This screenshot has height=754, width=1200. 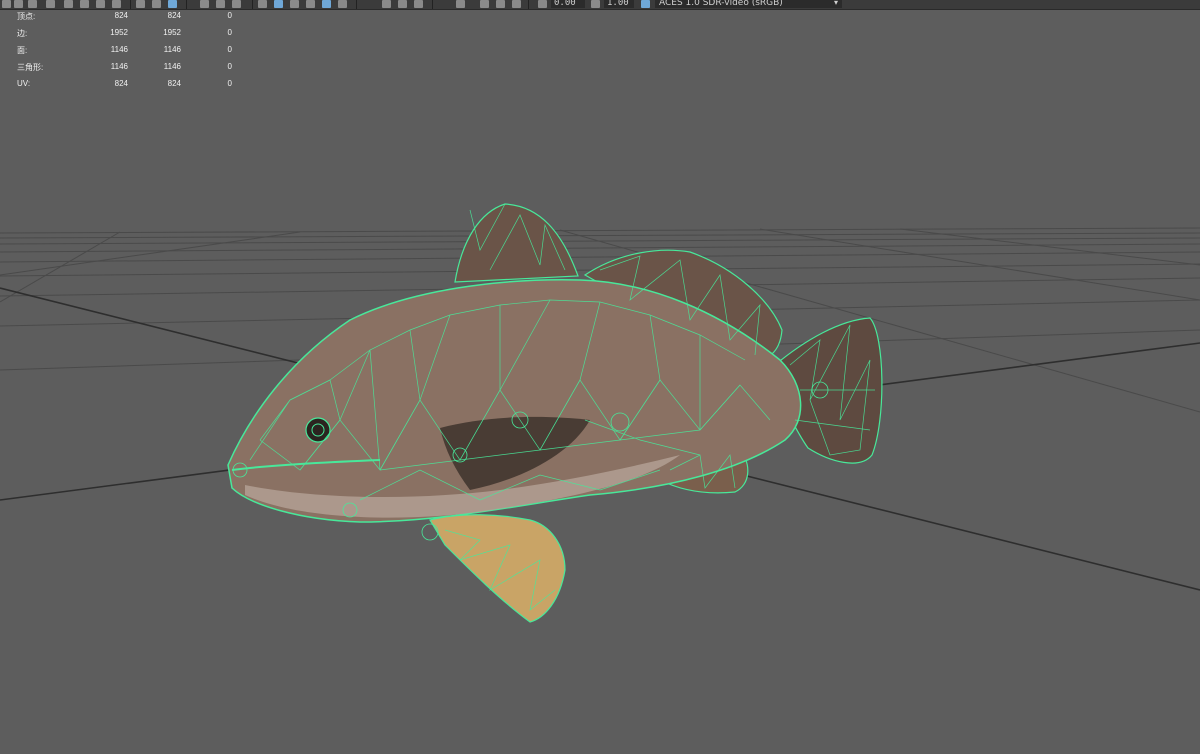 I want to click on exposure-icon, so click(x=542, y=4).